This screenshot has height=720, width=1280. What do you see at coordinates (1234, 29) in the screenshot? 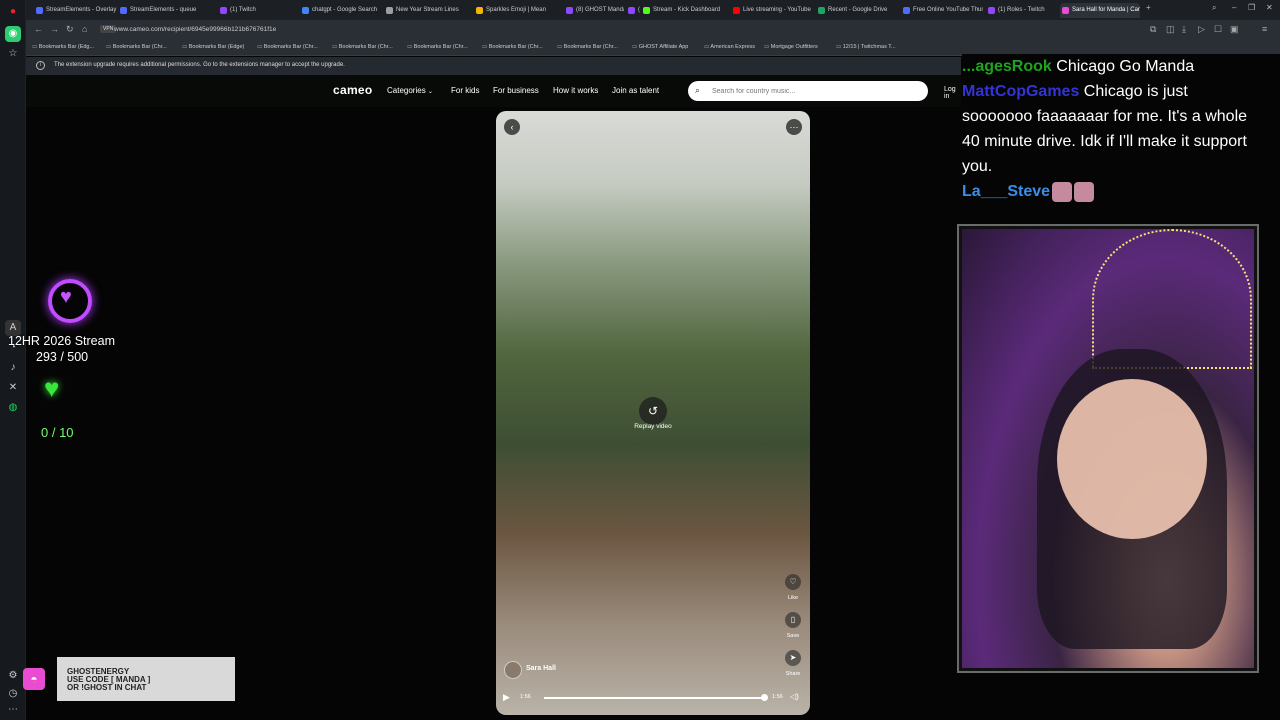
I see `wallet-icon: ▣` at bounding box center [1234, 29].